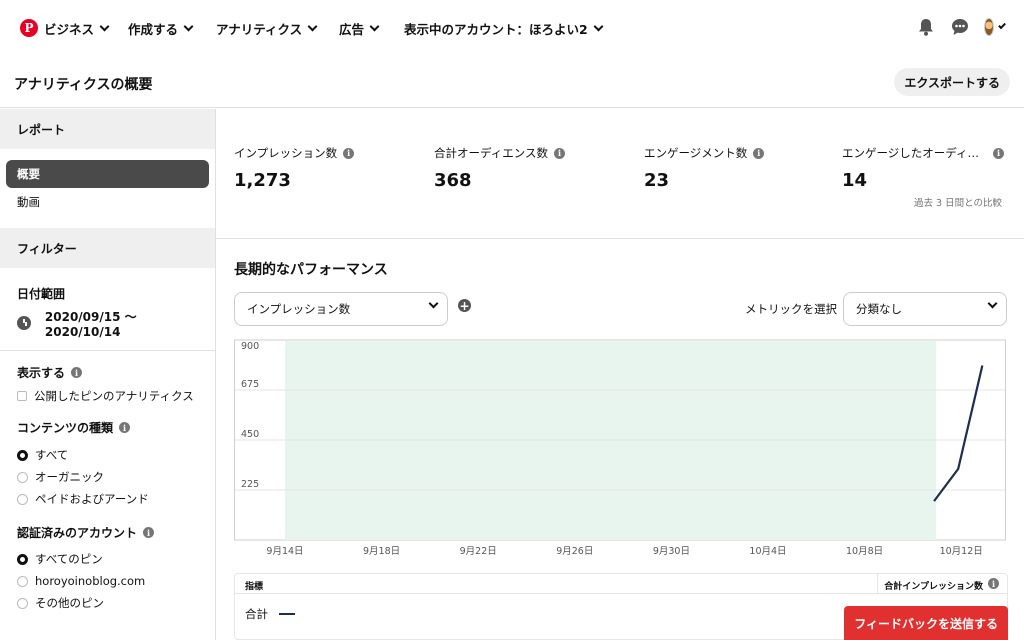 This screenshot has width=1024, height=640. What do you see at coordinates (877, 584) in the screenshot?
I see `divider` at bounding box center [877, 584].